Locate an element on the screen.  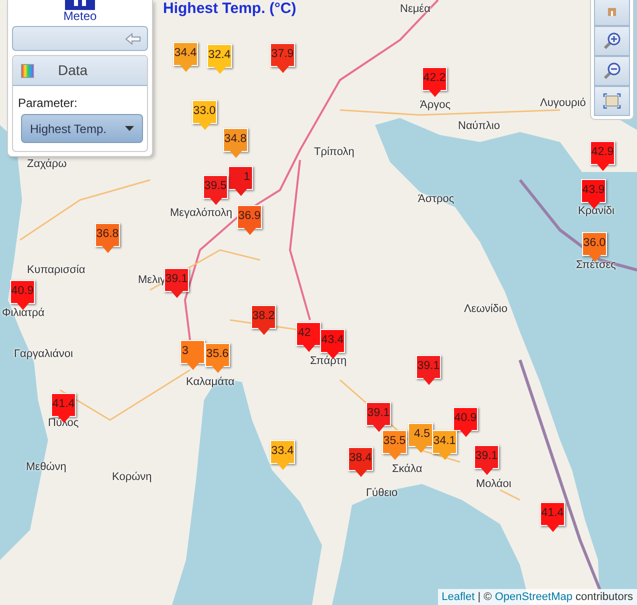
parameter-label: Parameter: is located at coordinates (48, 103).